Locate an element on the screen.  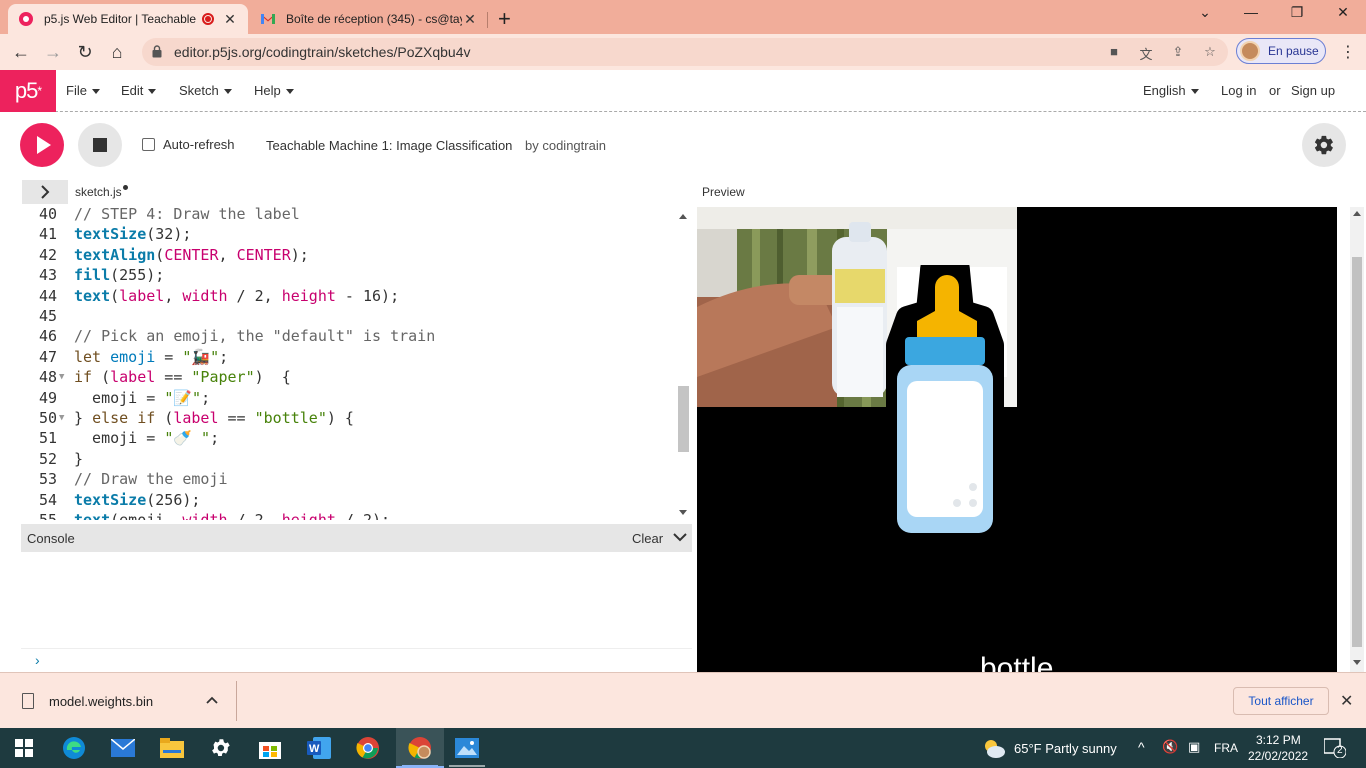
signup-link: Sign up is located at coordinates (1313, 90).